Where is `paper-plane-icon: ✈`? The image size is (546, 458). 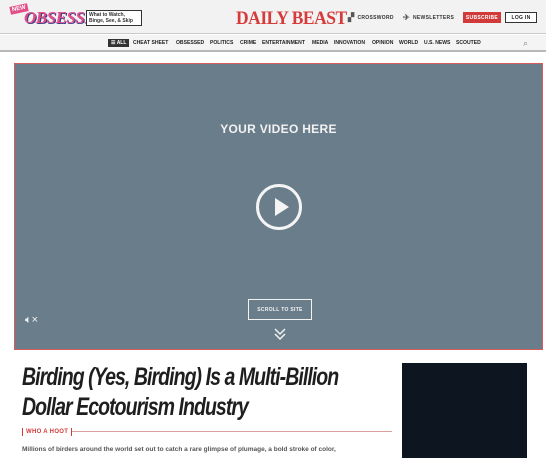
paper-plane-icon: ✈ is located at coordinates (407, 17).